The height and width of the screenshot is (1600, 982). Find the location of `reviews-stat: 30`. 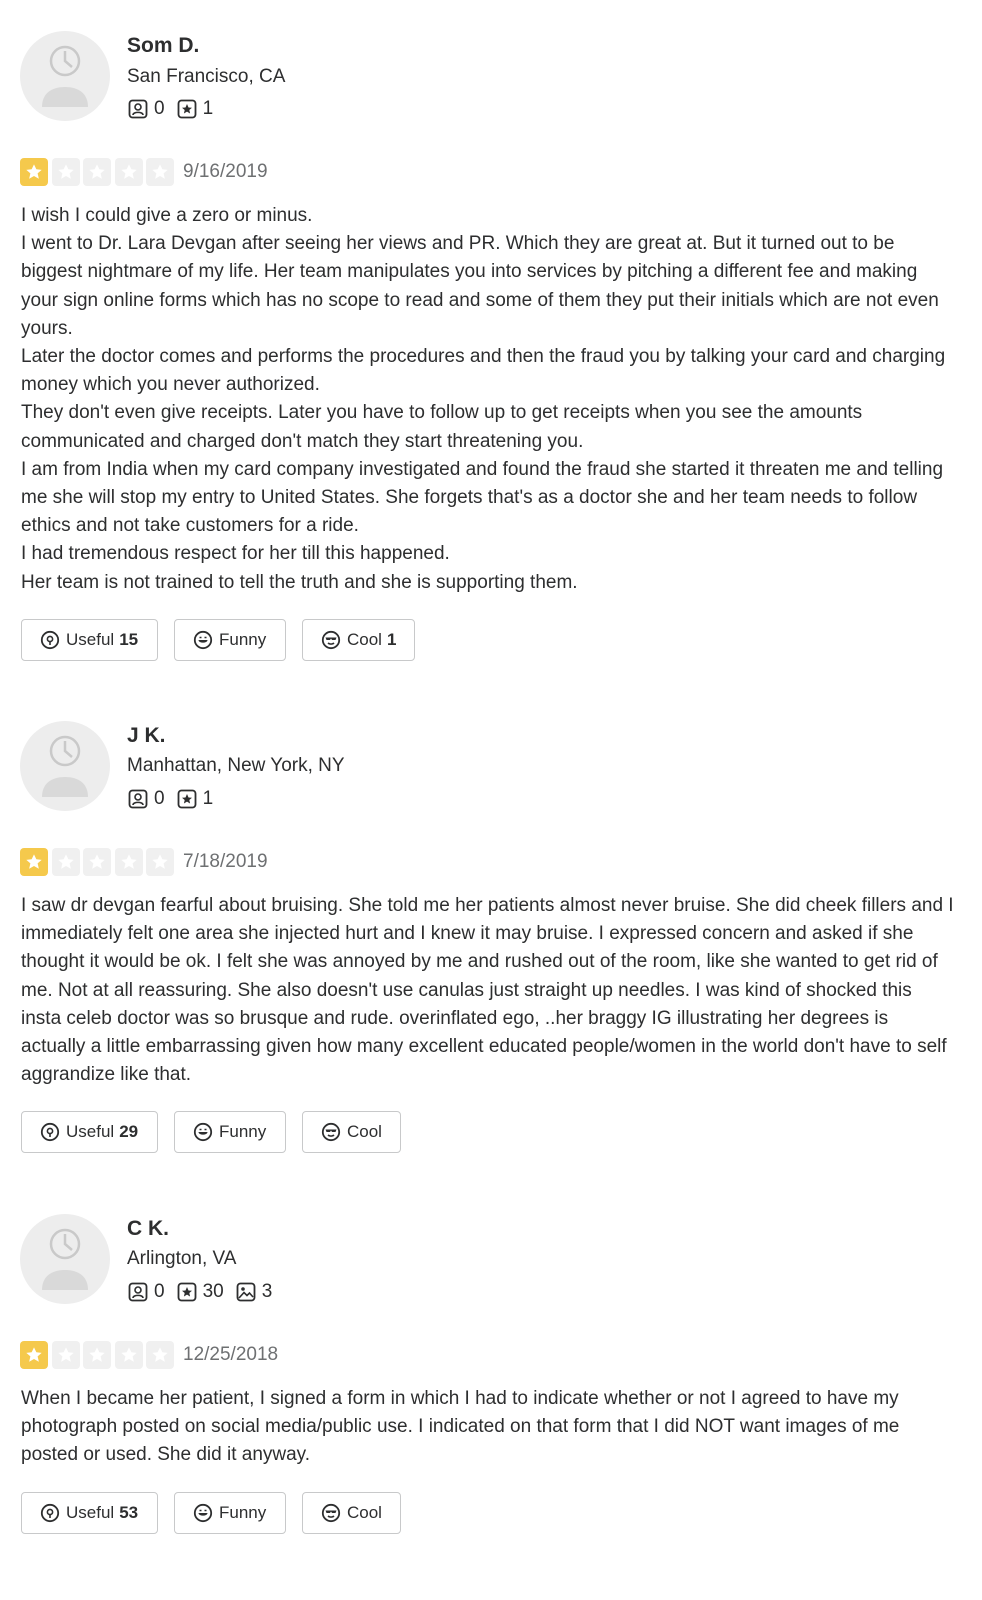

reviews-stat: 30 is located at coordinates (200, 1292).